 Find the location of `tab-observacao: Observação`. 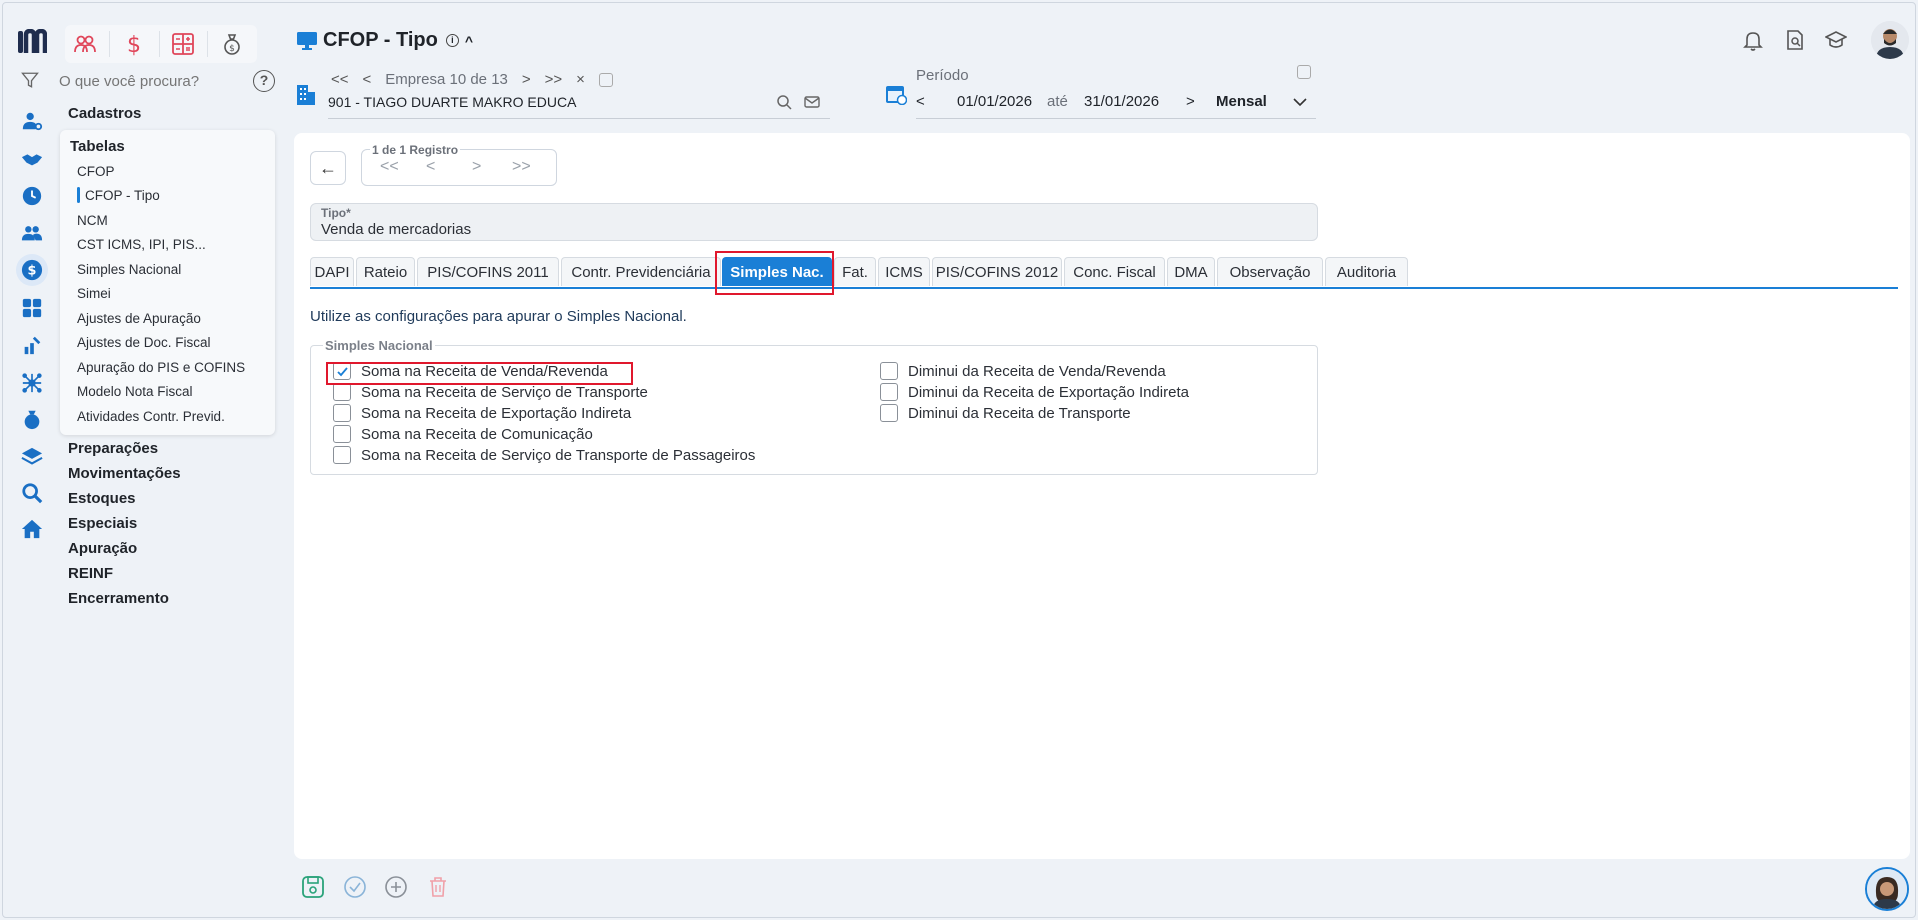

tab-observacao: Observação is located at coordinates (1270, 271).